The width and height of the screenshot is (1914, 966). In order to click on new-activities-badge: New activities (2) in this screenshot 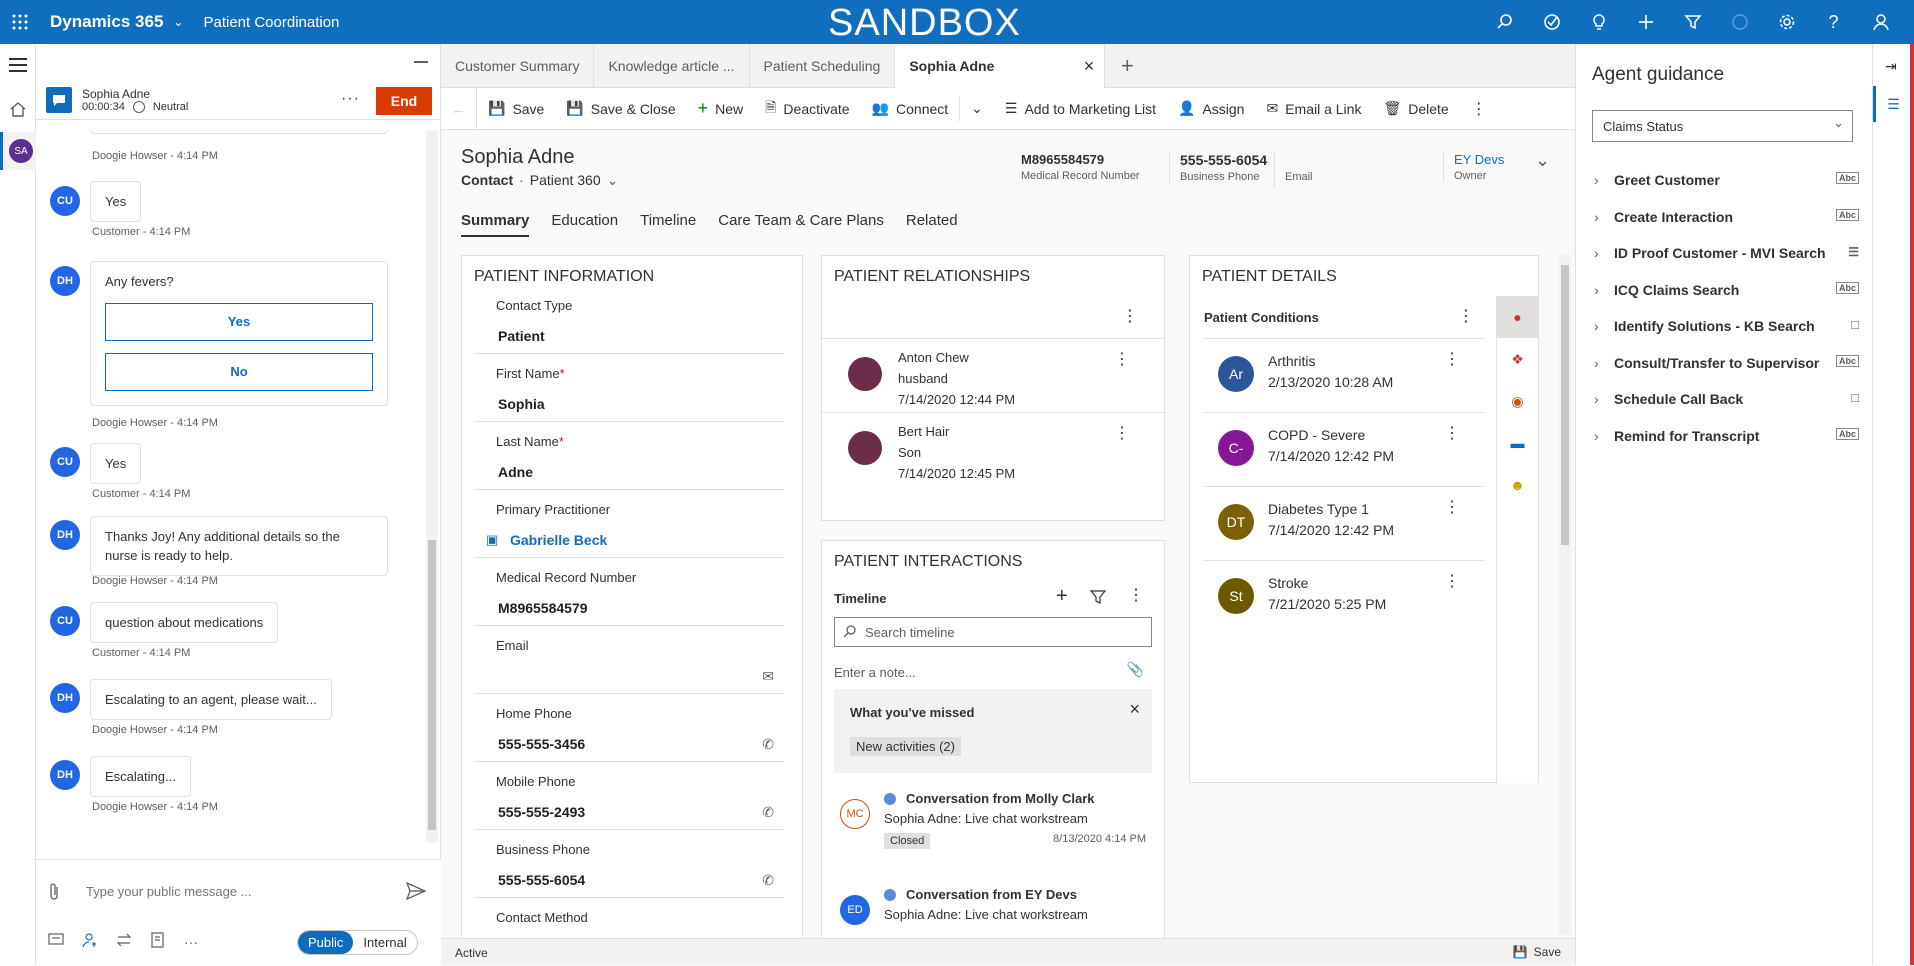, I will do `click(905, 746)`.